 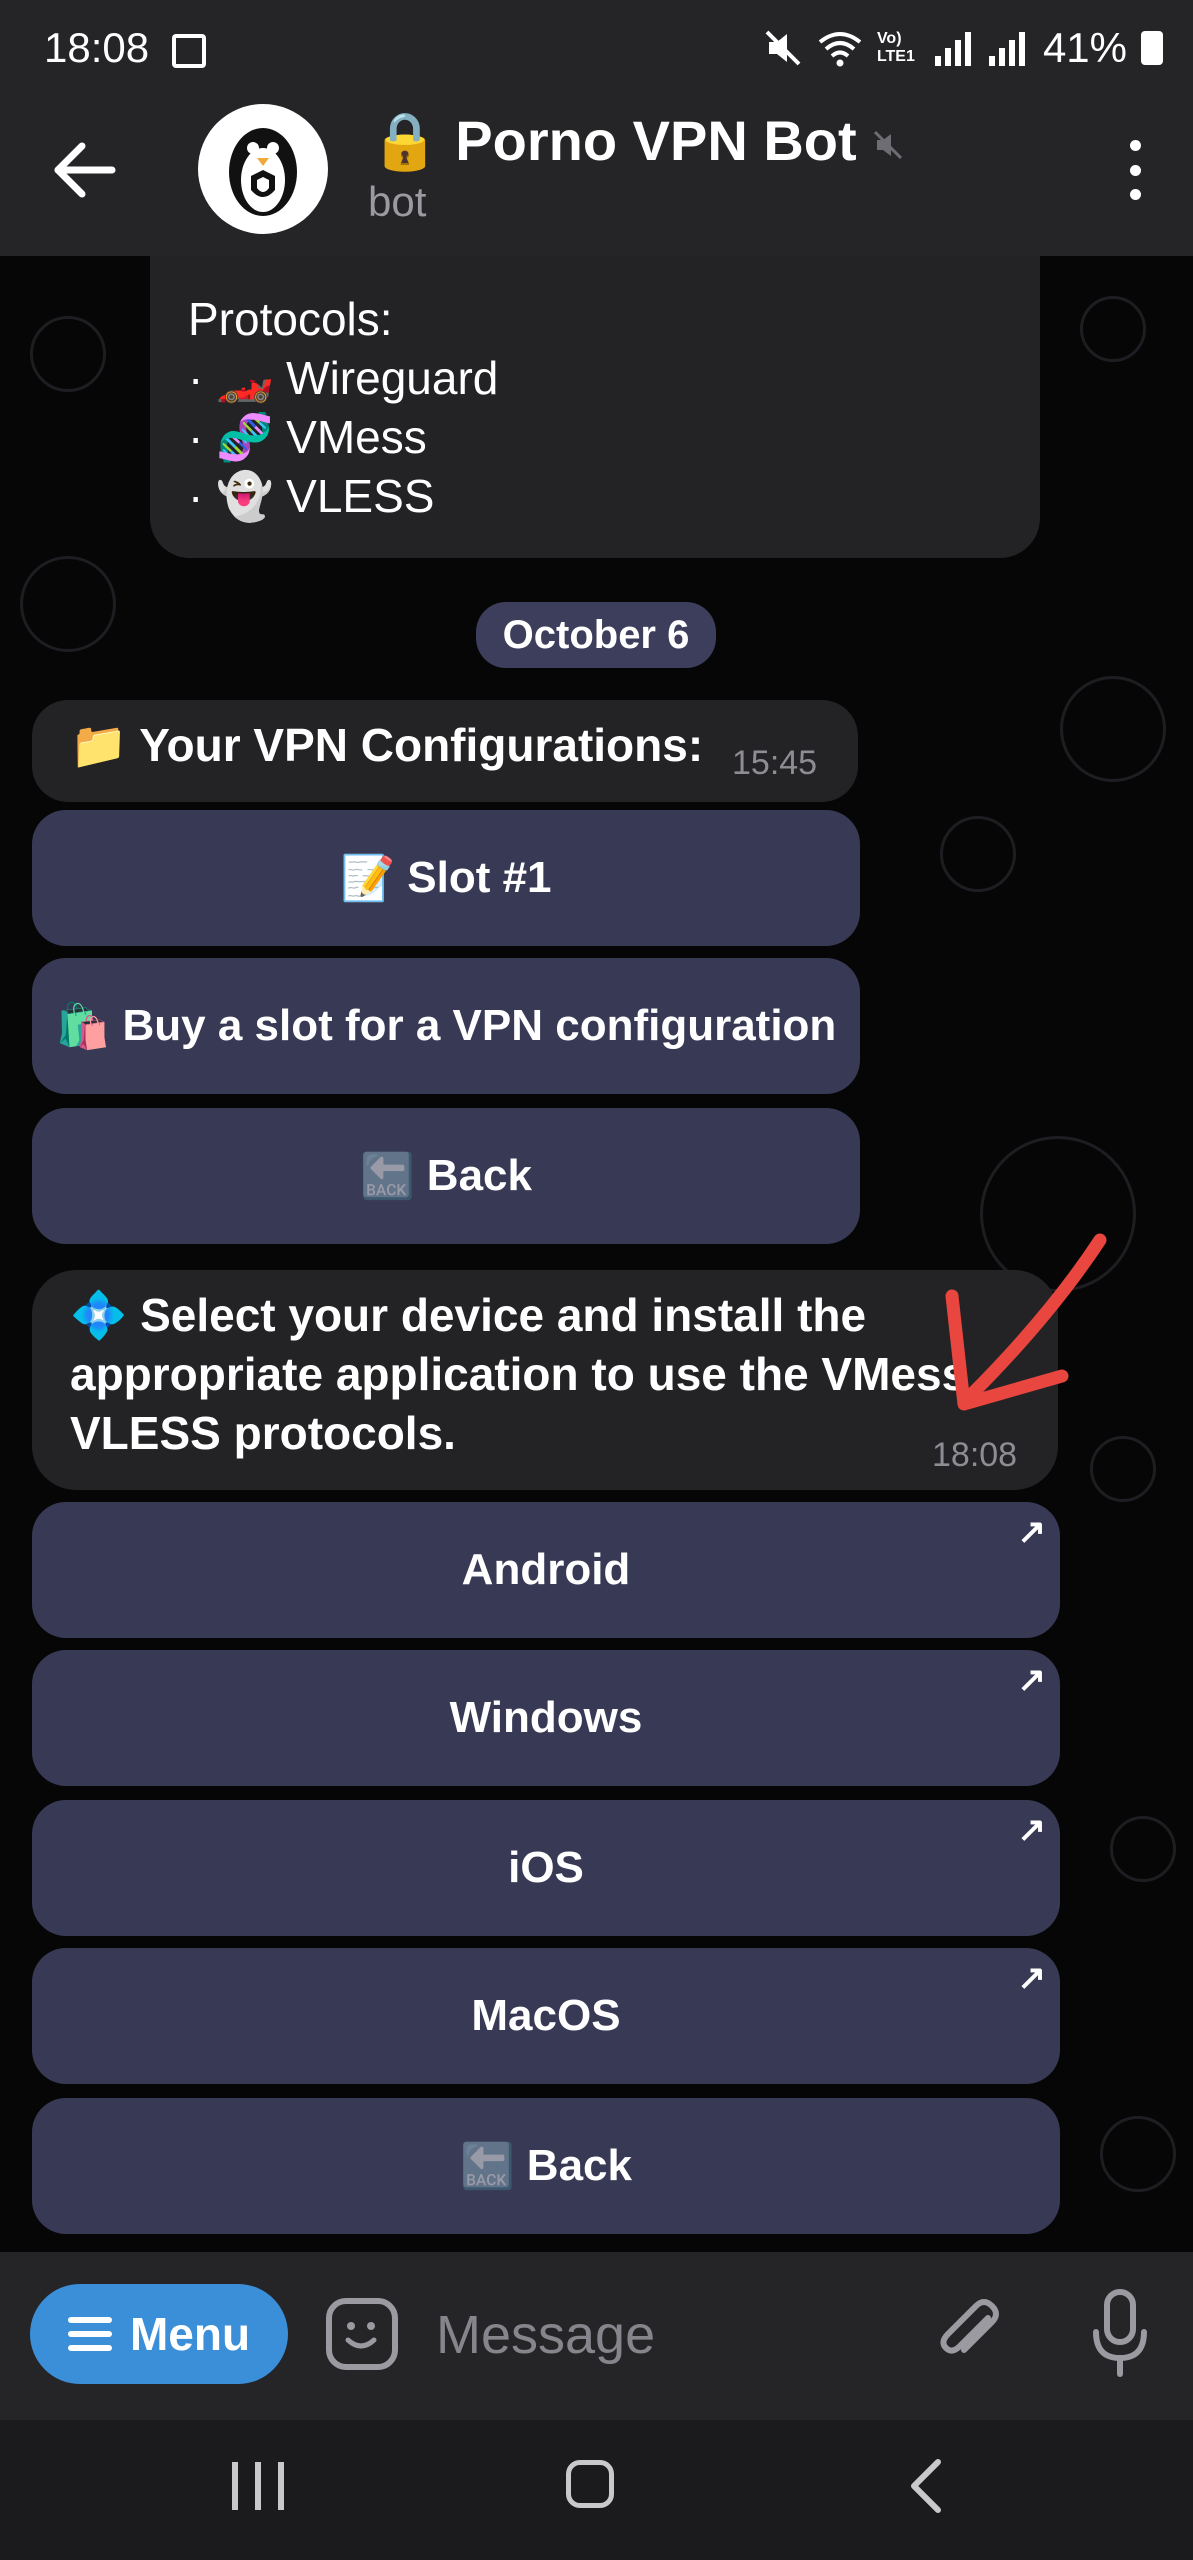 What do you see at coordinates (245, 437) in the screenshot?
I see `dna-icon: 🧬` at bounding box center [245, 437].